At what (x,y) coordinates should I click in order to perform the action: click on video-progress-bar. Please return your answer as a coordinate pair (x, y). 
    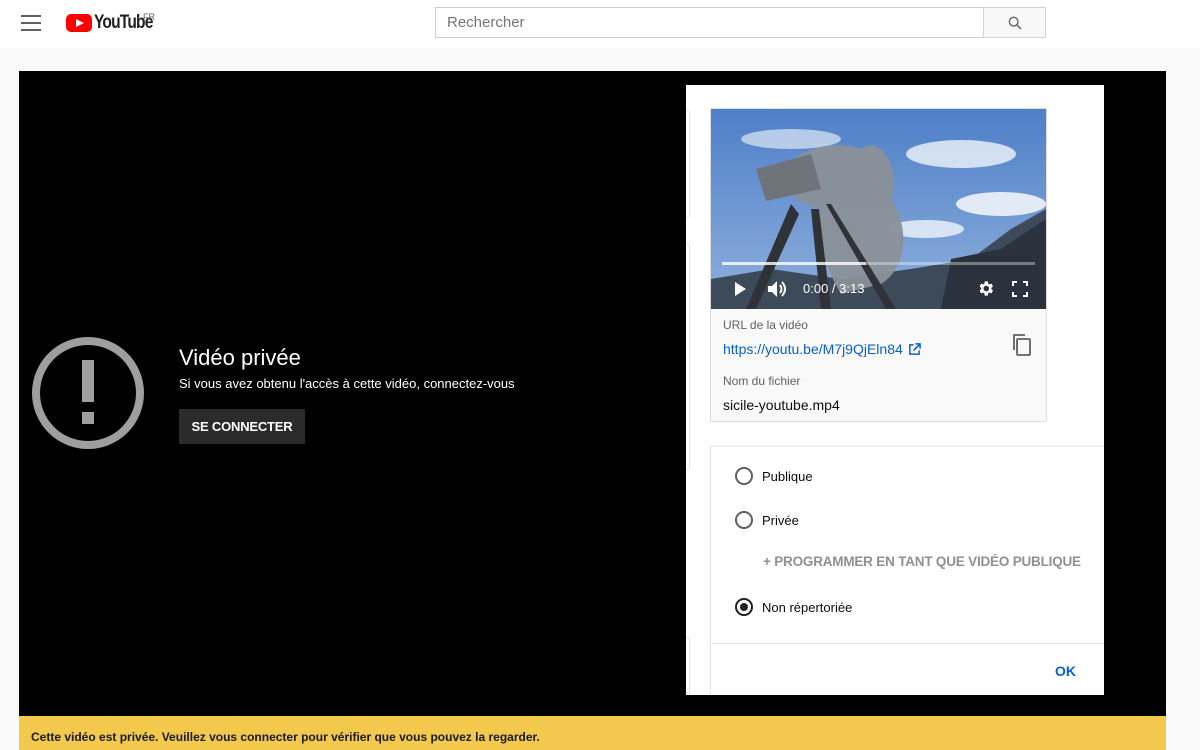
    Looking at the image, I should click on (878, 263).